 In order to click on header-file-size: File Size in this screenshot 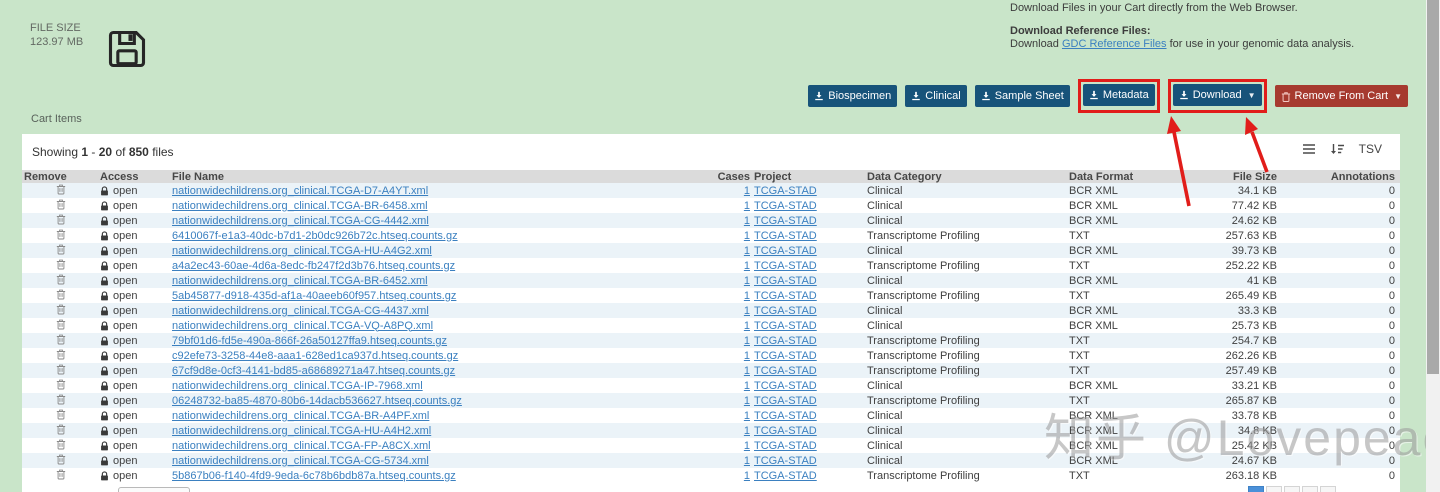, I will do `click(1236, 177)`.